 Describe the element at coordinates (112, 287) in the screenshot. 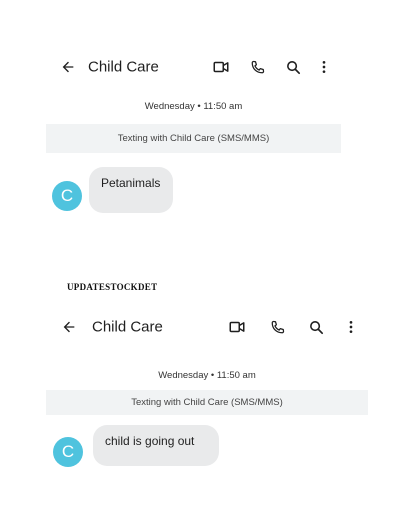

I see `watermark-text: UPDATESTOCKDET` at that location.